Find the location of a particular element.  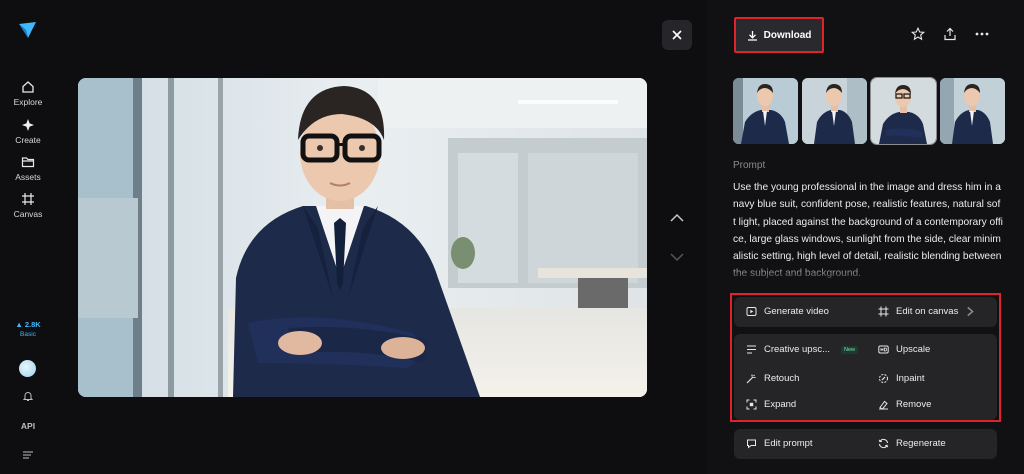

nav-canvas-label: Canvas is located at coordinates (28, 214).